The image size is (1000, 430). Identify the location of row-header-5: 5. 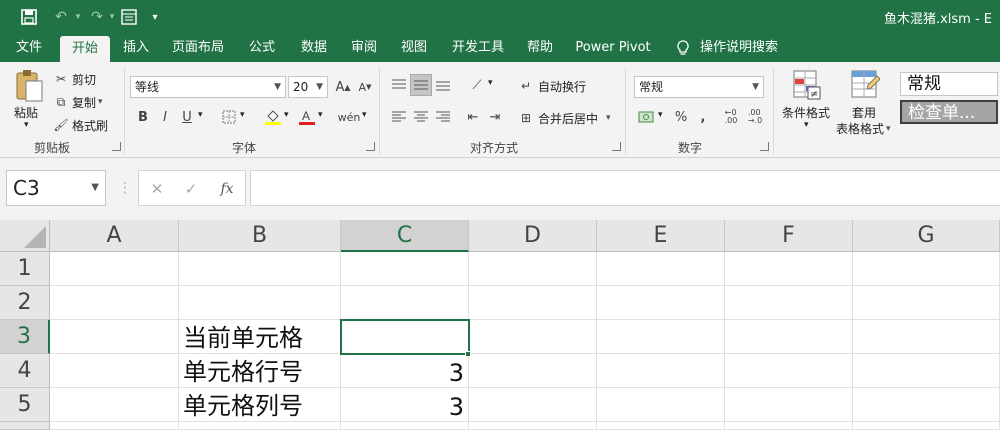
(25, 405).